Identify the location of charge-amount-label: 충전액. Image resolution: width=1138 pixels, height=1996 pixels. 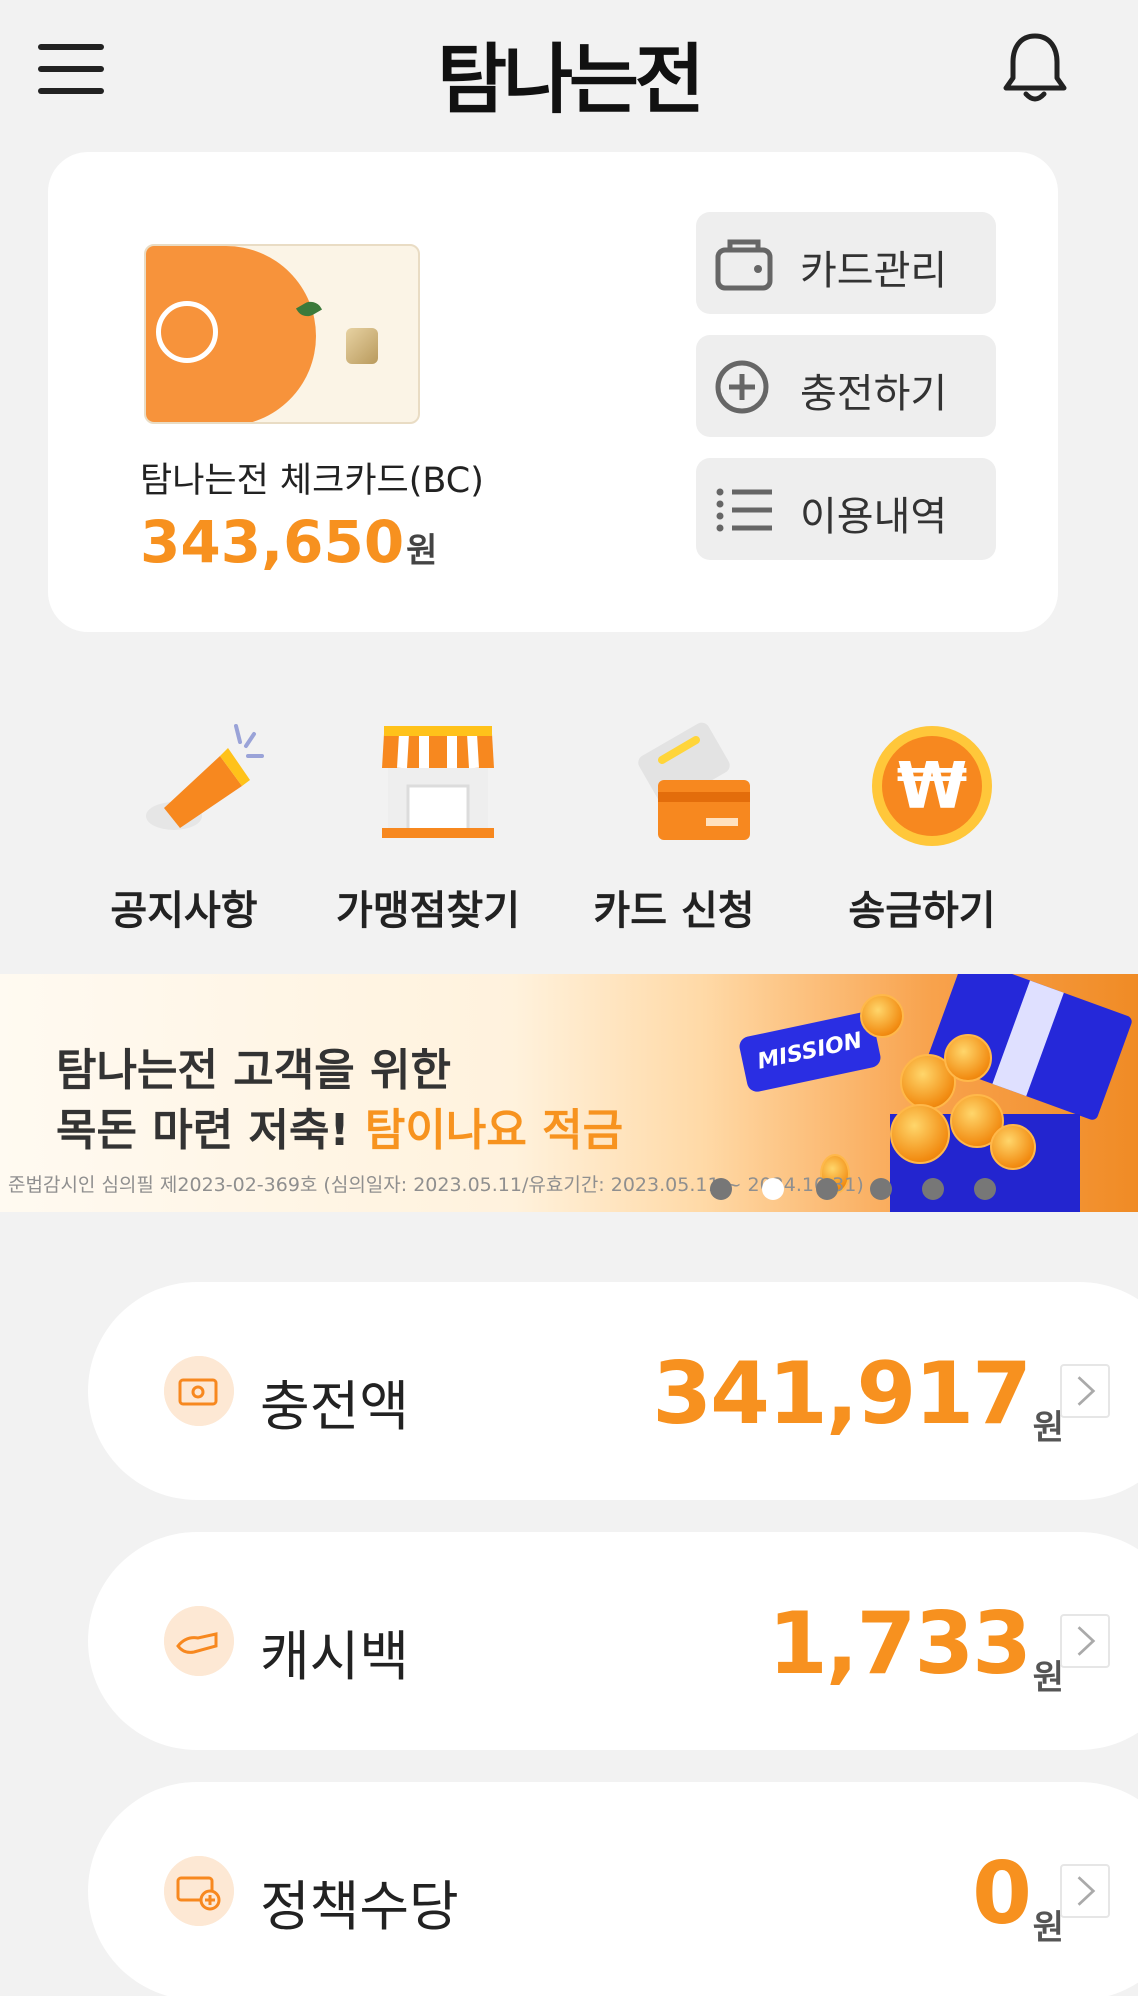
(335, 1406).